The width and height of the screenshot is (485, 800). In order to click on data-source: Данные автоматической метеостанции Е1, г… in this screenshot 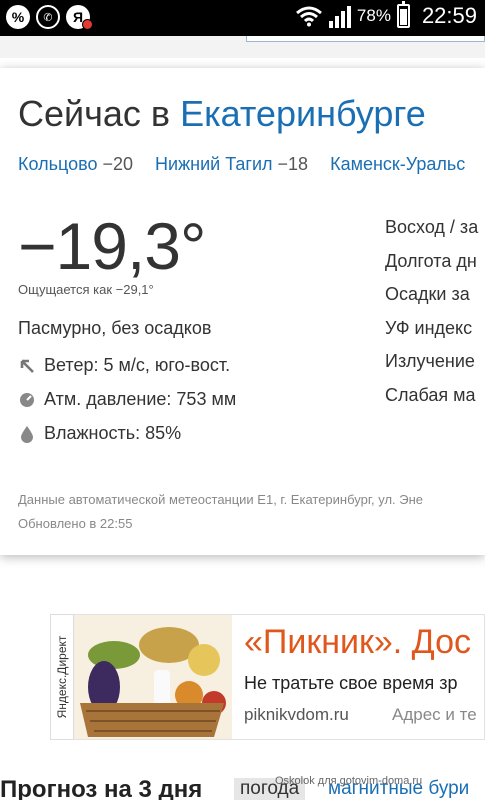, I will do `click(221, 499)`.